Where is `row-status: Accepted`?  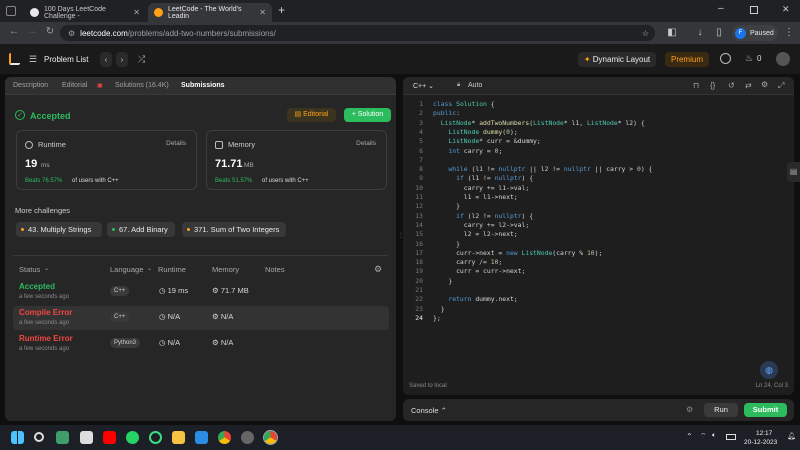
row-status: Accepted is located at coordinates (37, 286).